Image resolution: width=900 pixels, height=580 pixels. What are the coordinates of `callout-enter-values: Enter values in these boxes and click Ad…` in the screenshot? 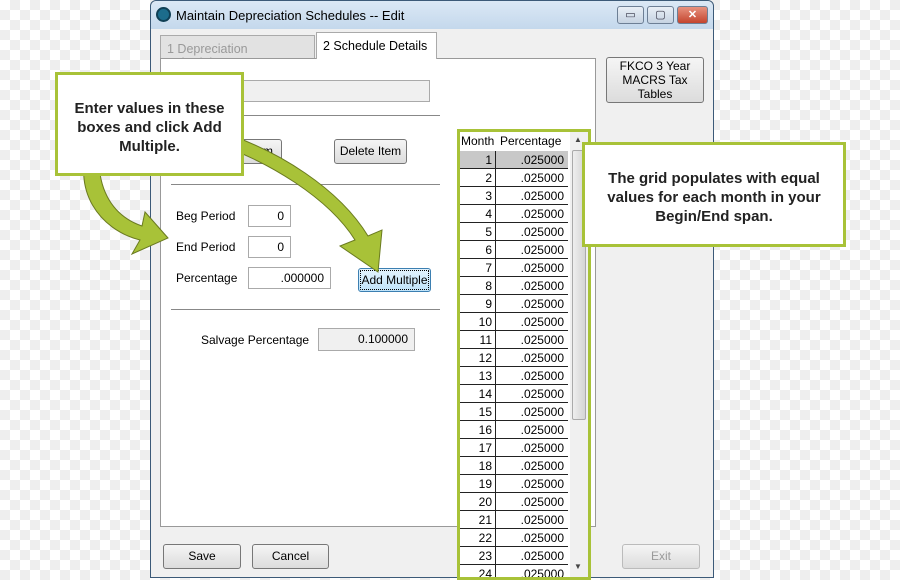 It's located at (149, 124).